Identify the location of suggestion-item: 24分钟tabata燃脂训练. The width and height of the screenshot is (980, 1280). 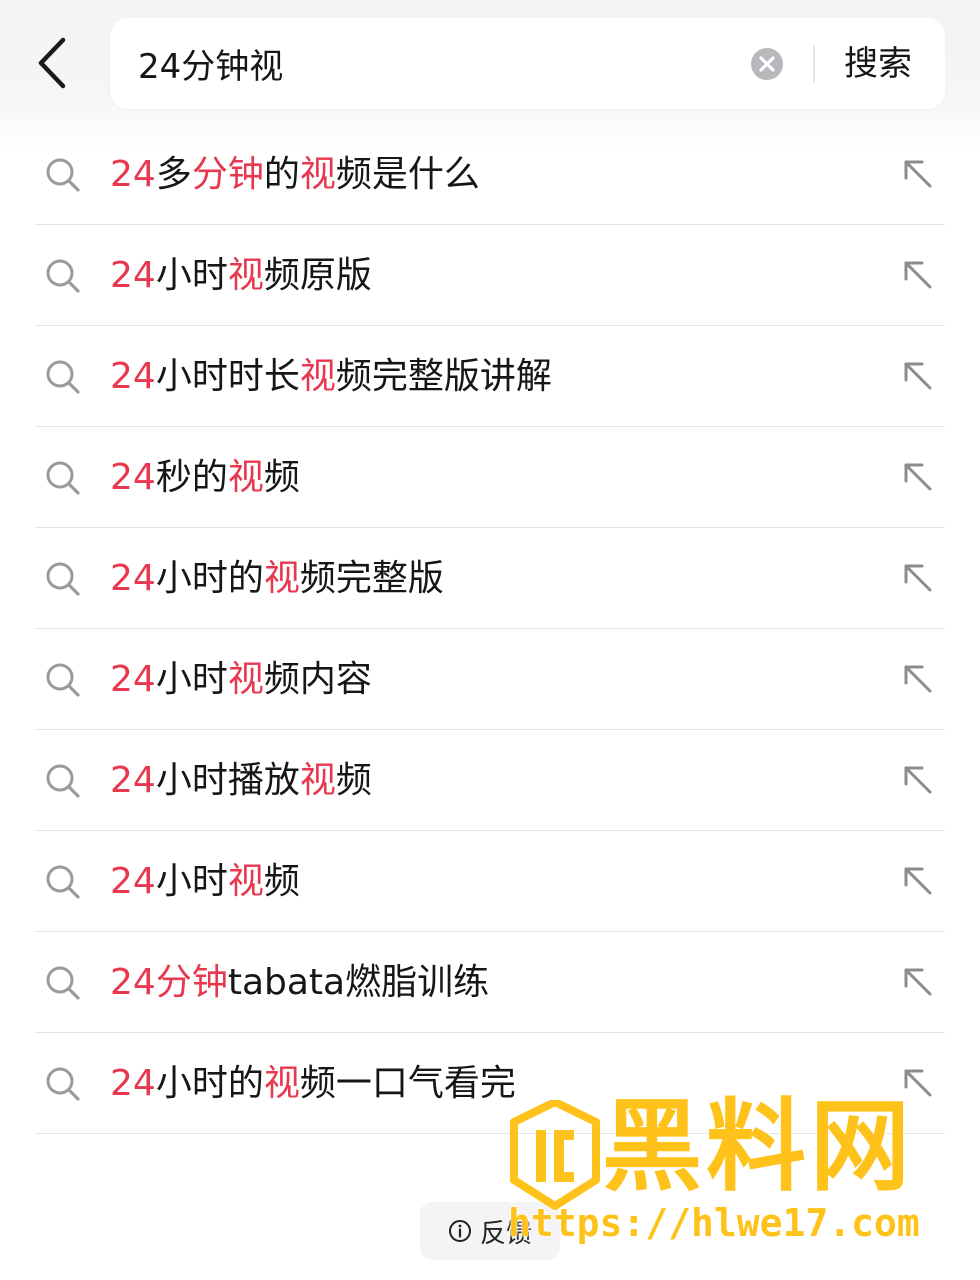
(490, 982).